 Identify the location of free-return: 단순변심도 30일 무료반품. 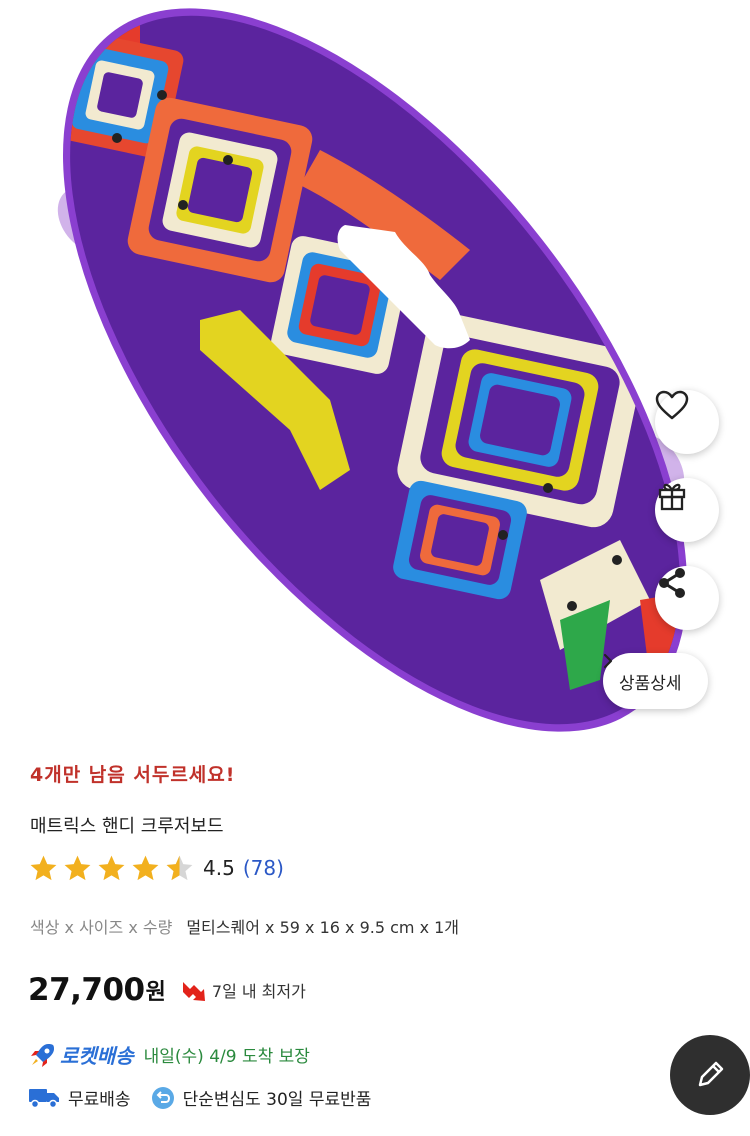
(277, 1100).